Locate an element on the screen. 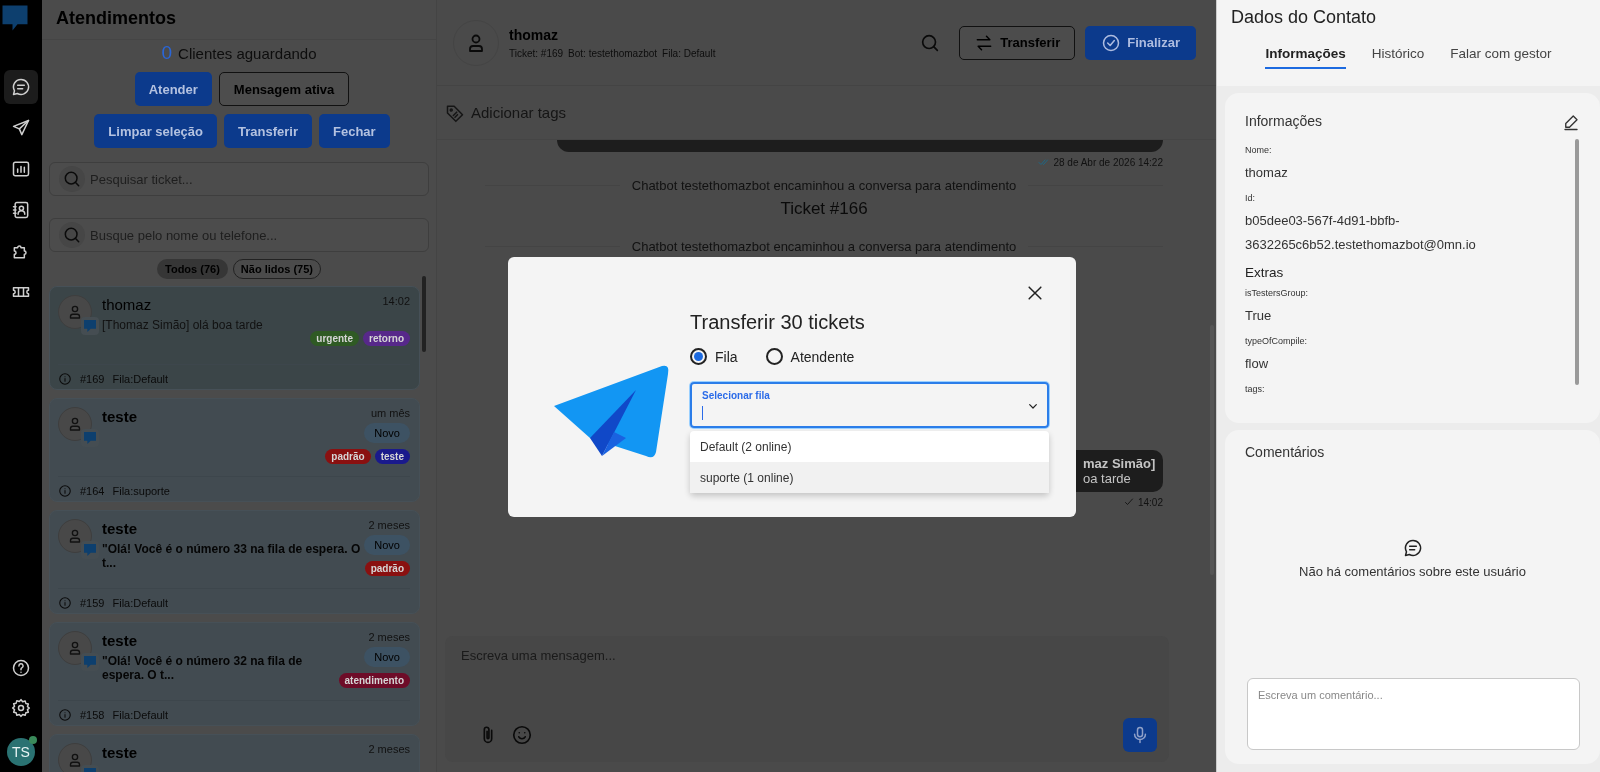 This screenshot has height=772, width=1600. dropdown-option: Default (2 online) is located at coordinates (869, 446).